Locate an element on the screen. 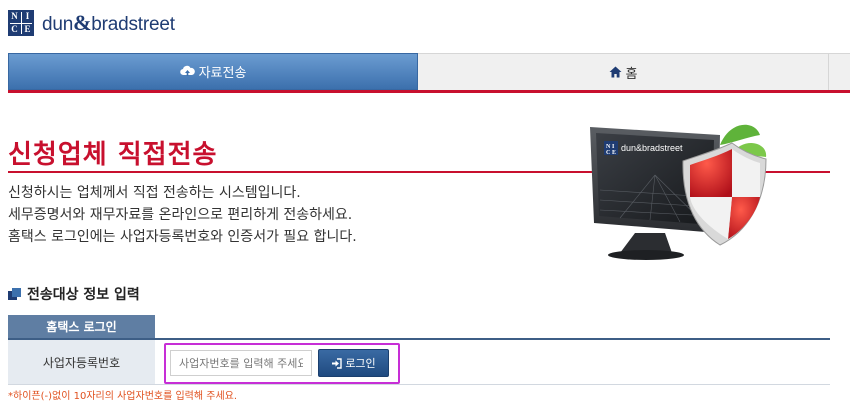 The height and width of the screenshot is (419, 850). brand-bradstreet: bradstreet is located at coordinates (133, 24).